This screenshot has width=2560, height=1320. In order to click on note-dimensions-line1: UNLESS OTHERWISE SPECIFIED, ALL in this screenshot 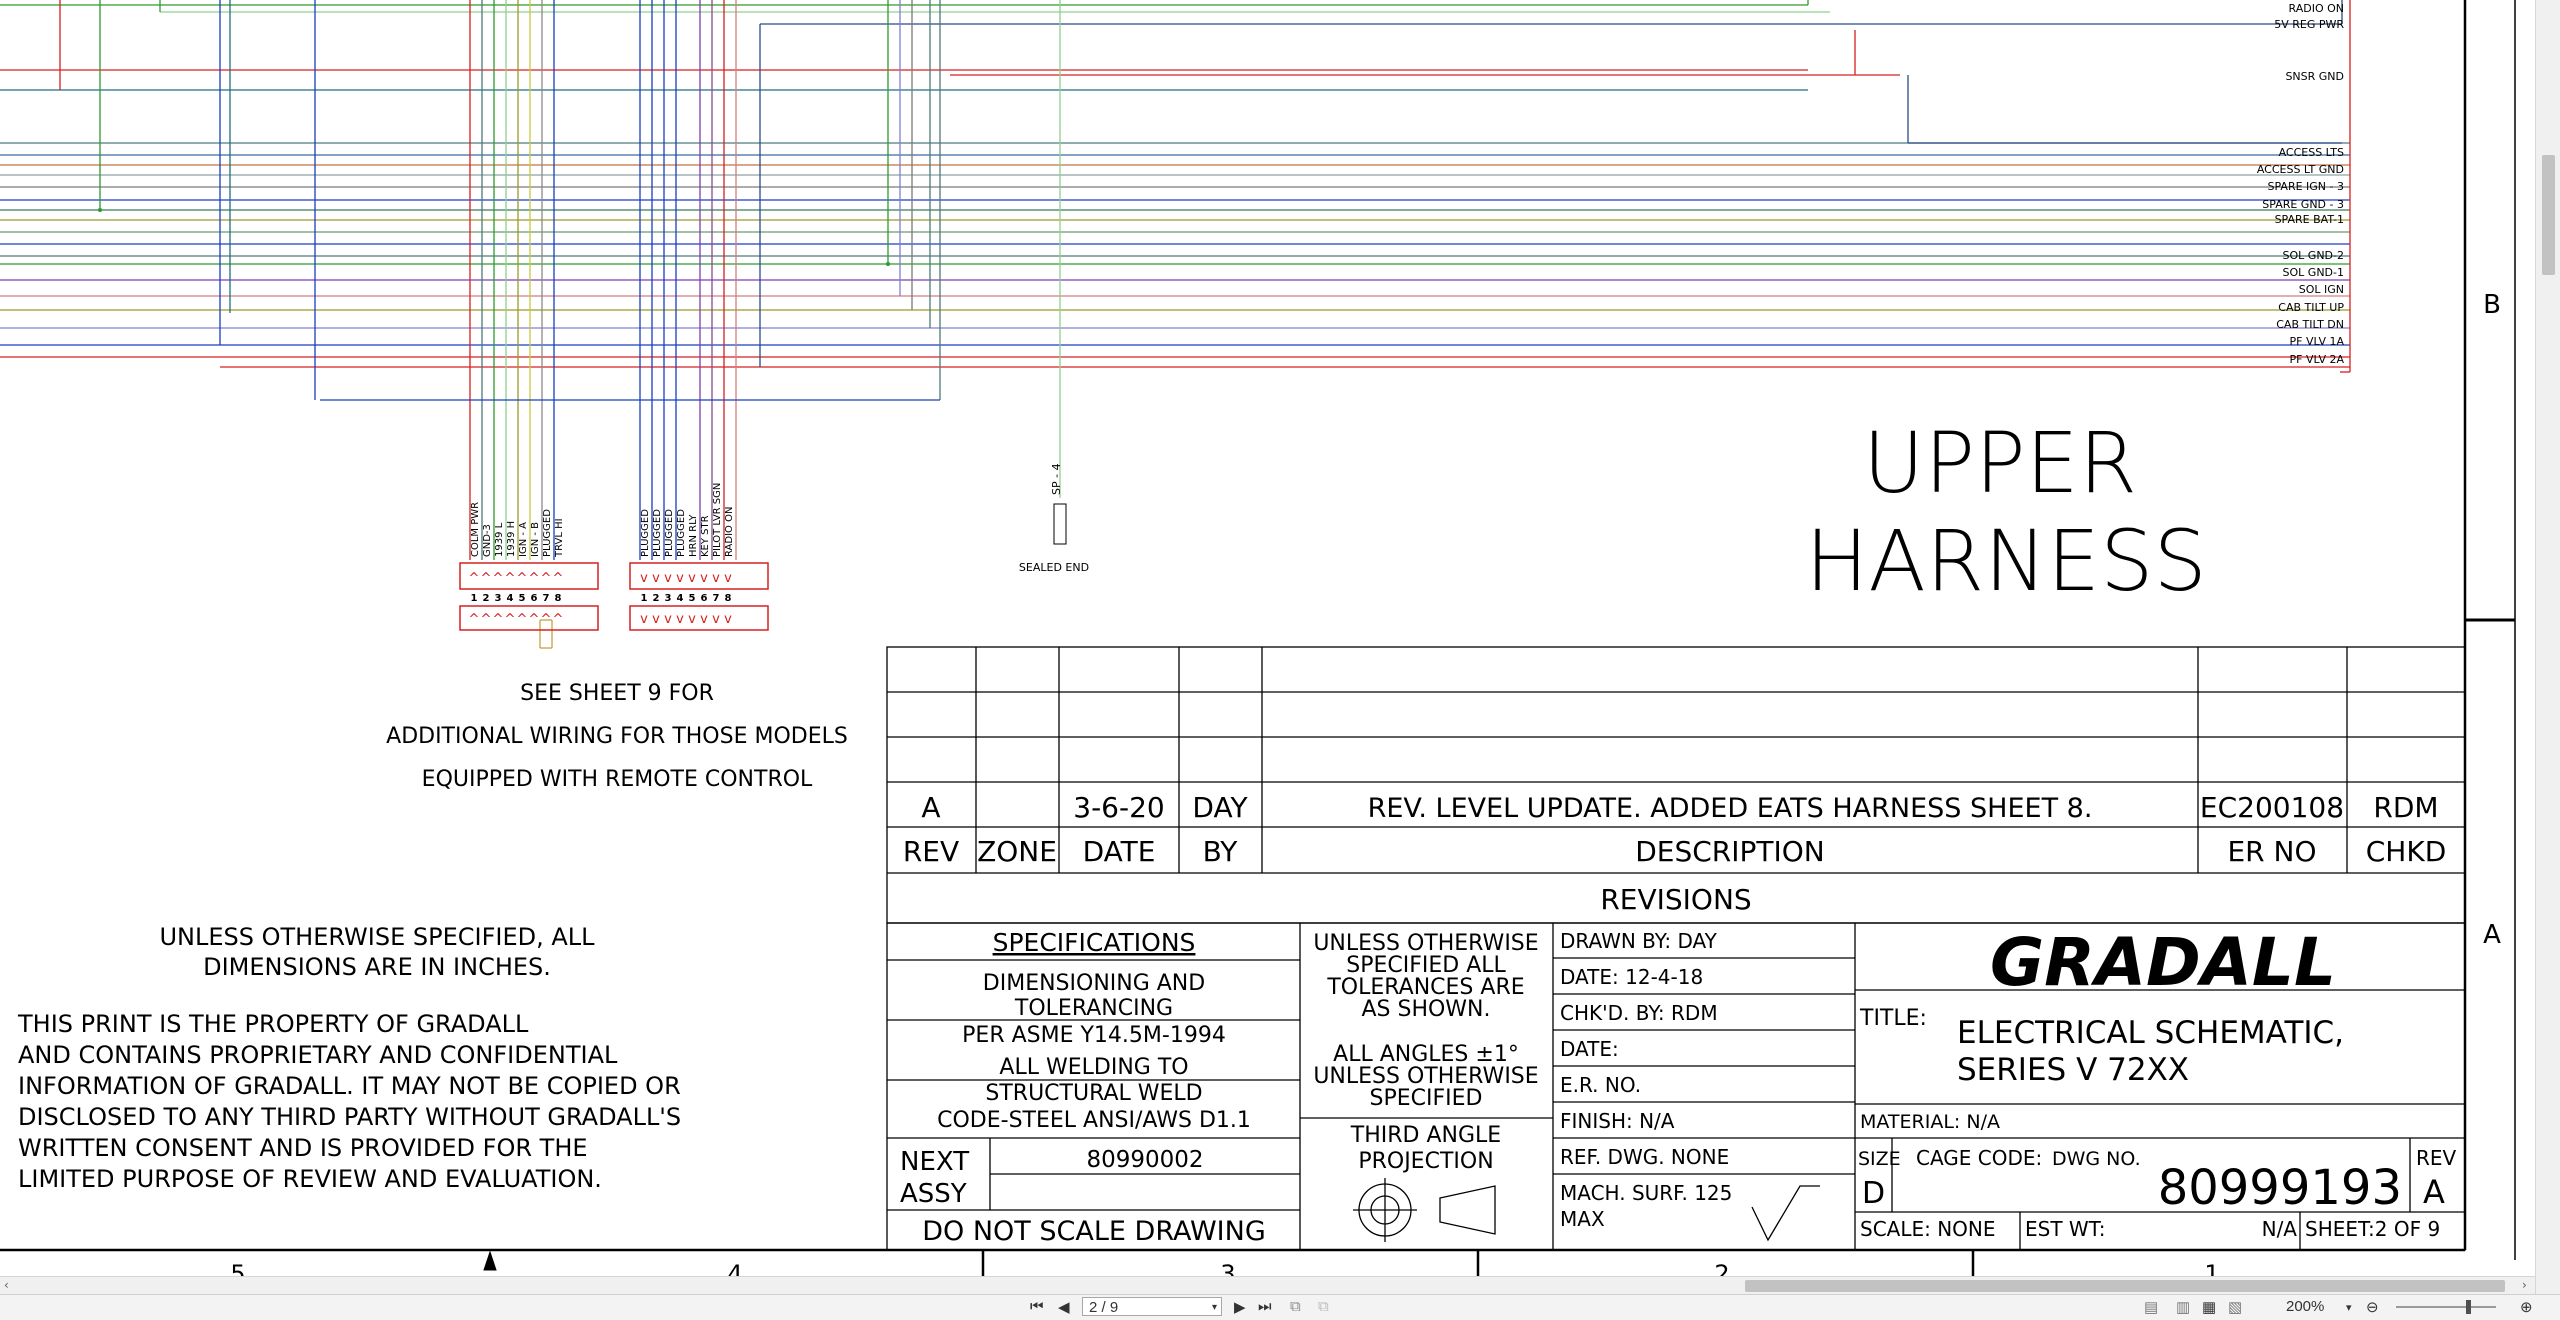, I will do `click(377, 937)`.